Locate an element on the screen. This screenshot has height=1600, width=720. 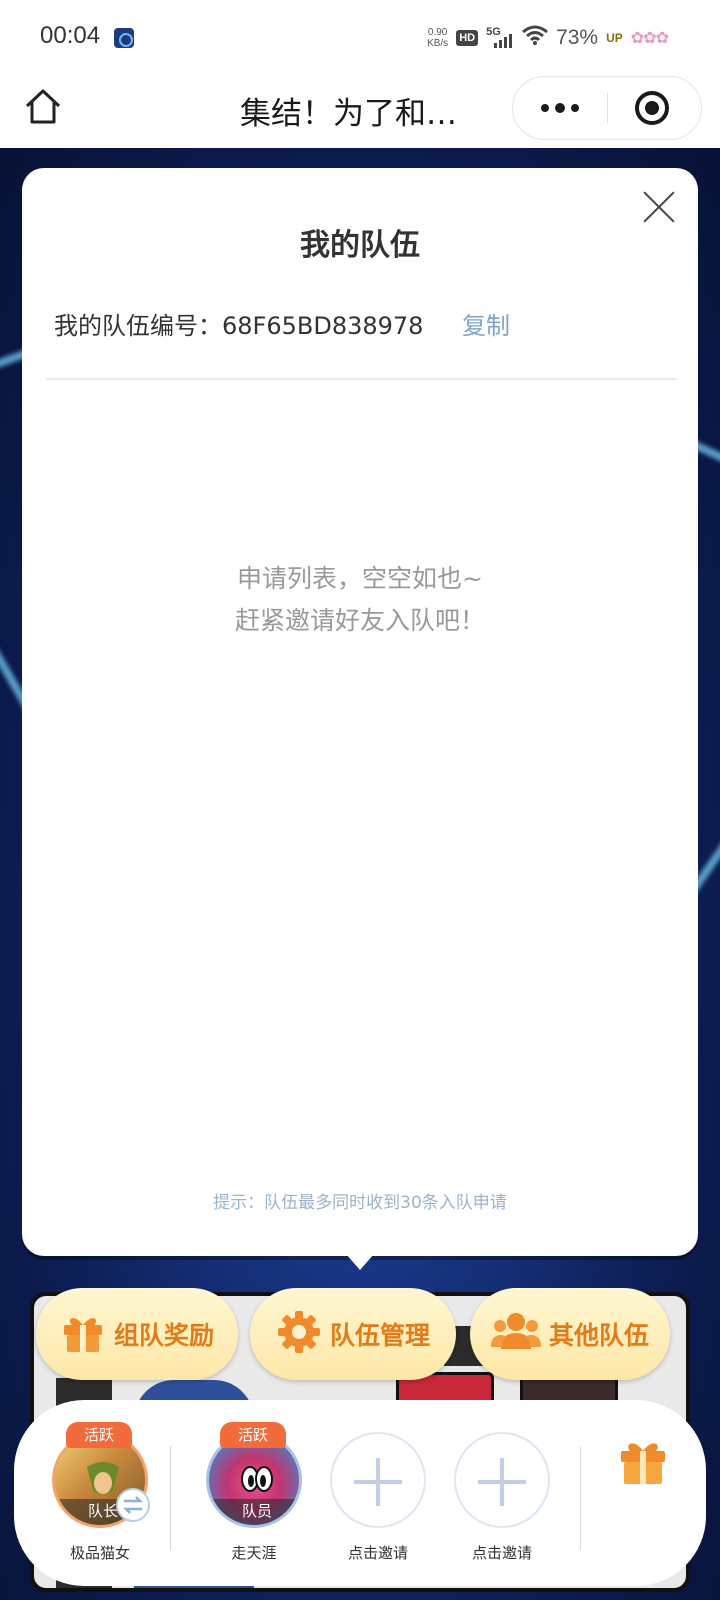
gear-icon is located at coordinates (299, 1334).